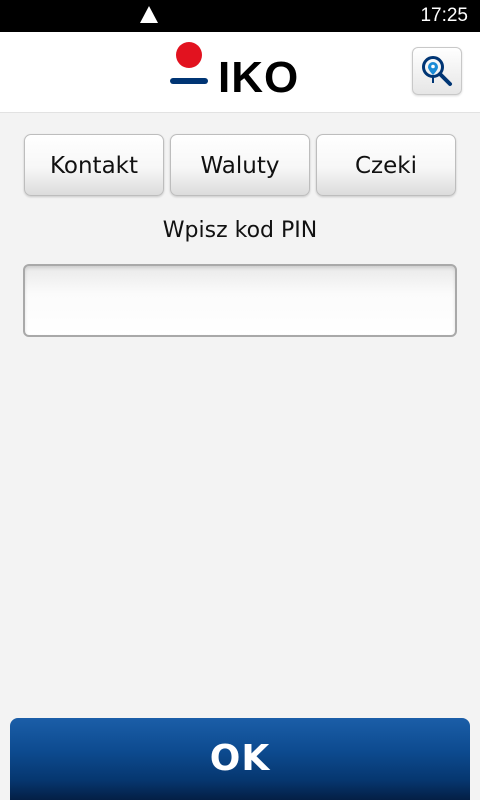 This screenshot has height=800, width=480. What do you see at coordinates (444, 15) in the screenshot?
I see `status-clock: 17:25` at bounding box center [444, 15].